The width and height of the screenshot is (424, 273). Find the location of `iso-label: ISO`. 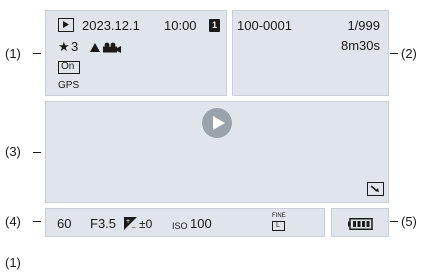

iso-label: ISO is located at coordinates (180, 226).